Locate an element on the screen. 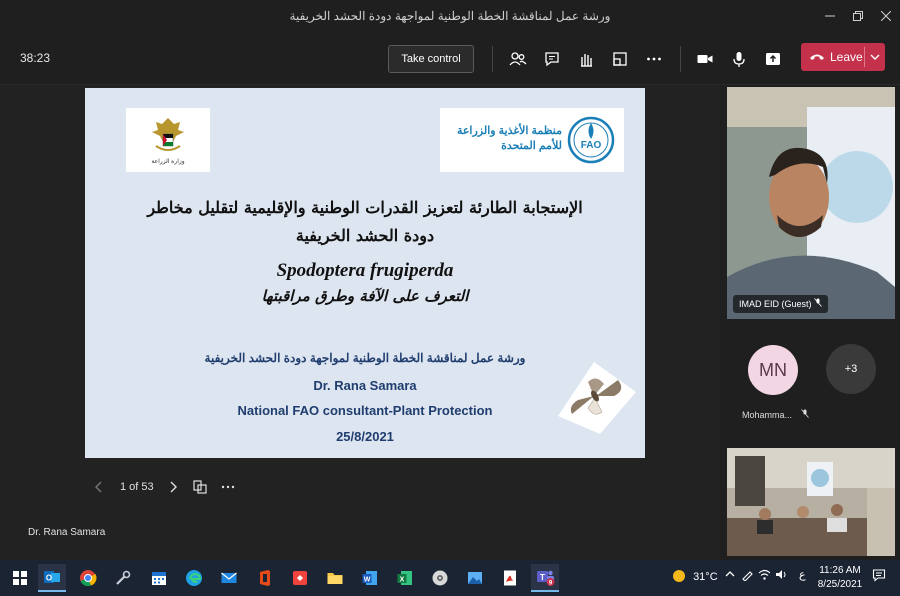 The width and height of the screenshot is (900, 596). participants-button is located at coordinates (518, 59).